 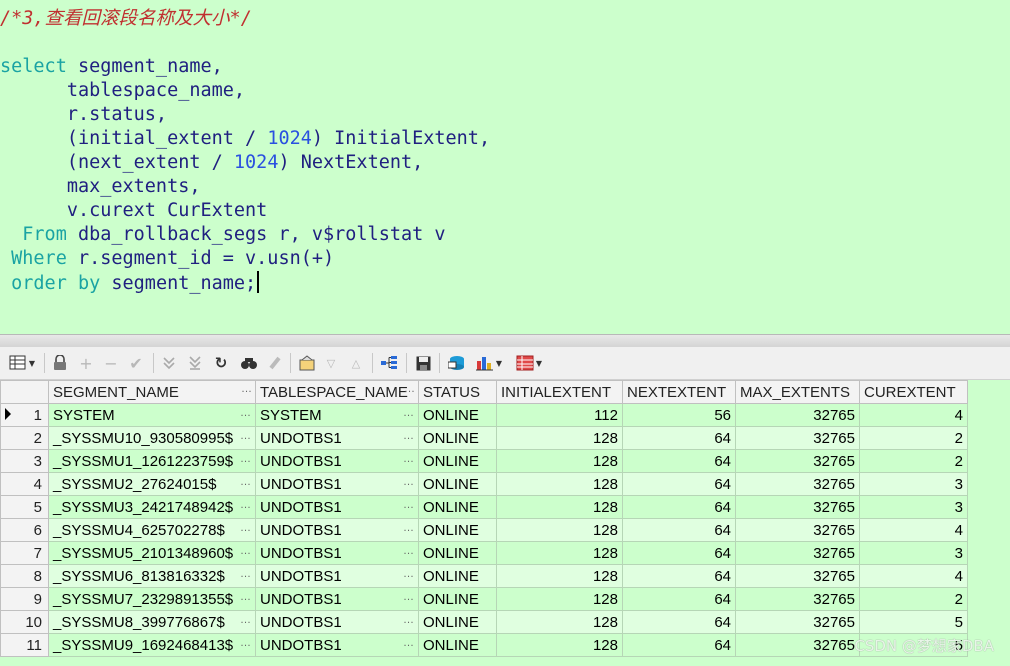 I want to click on column-header-status: STATUS, so click(x=457, y=392).